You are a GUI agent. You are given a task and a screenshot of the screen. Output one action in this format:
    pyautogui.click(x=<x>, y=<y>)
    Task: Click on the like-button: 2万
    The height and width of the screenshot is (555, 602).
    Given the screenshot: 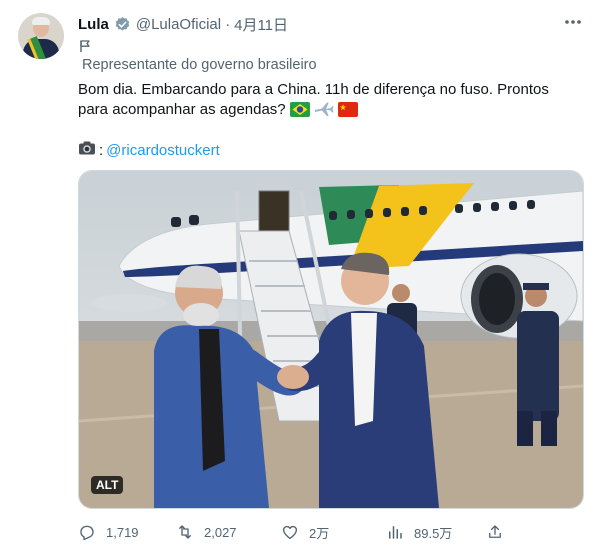 What is the action you would take?
    pyautogui.click(x=305, y=532)
    